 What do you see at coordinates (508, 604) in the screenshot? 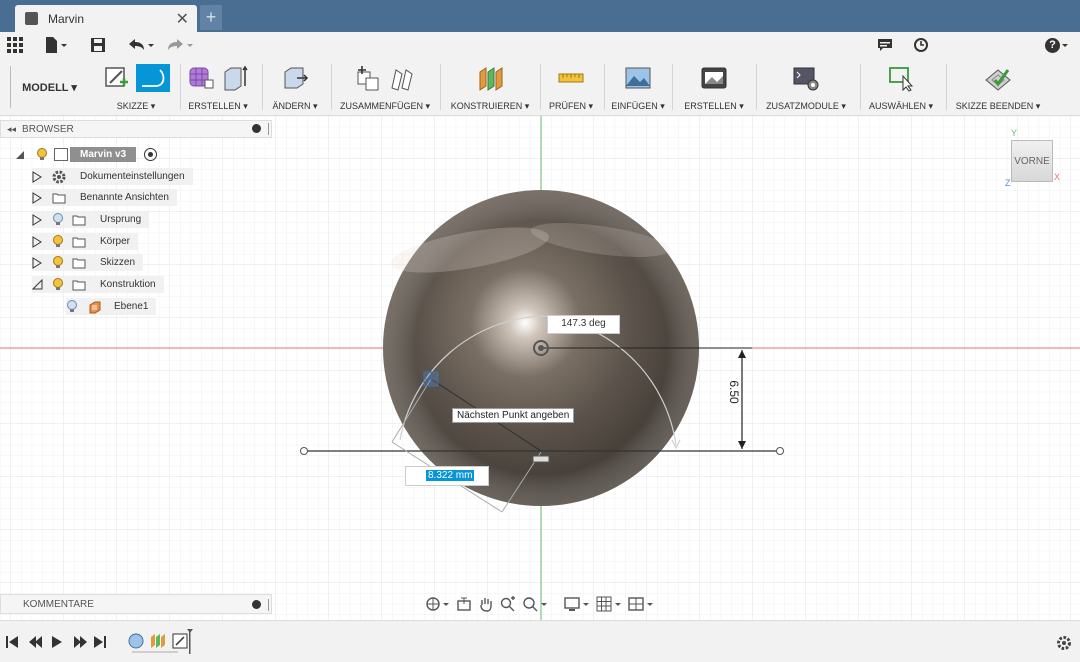
I see `zoom-icon` at bounding box center [508, 604].